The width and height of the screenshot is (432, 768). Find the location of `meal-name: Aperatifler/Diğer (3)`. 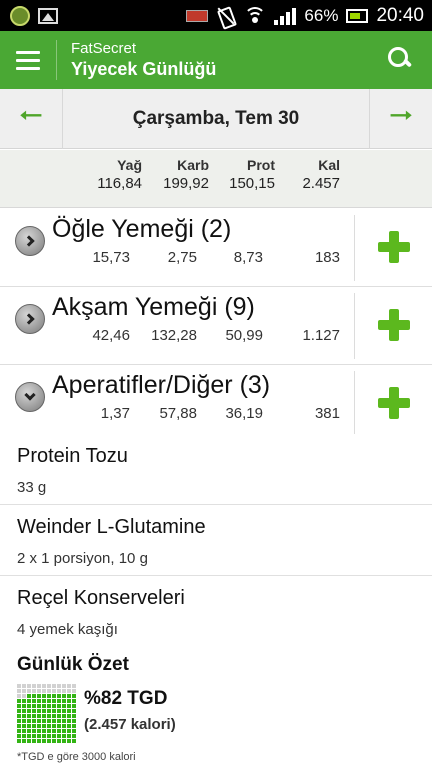

meal-name: Aperatifler/Diğer (3) is located at coordinates (161, 385).